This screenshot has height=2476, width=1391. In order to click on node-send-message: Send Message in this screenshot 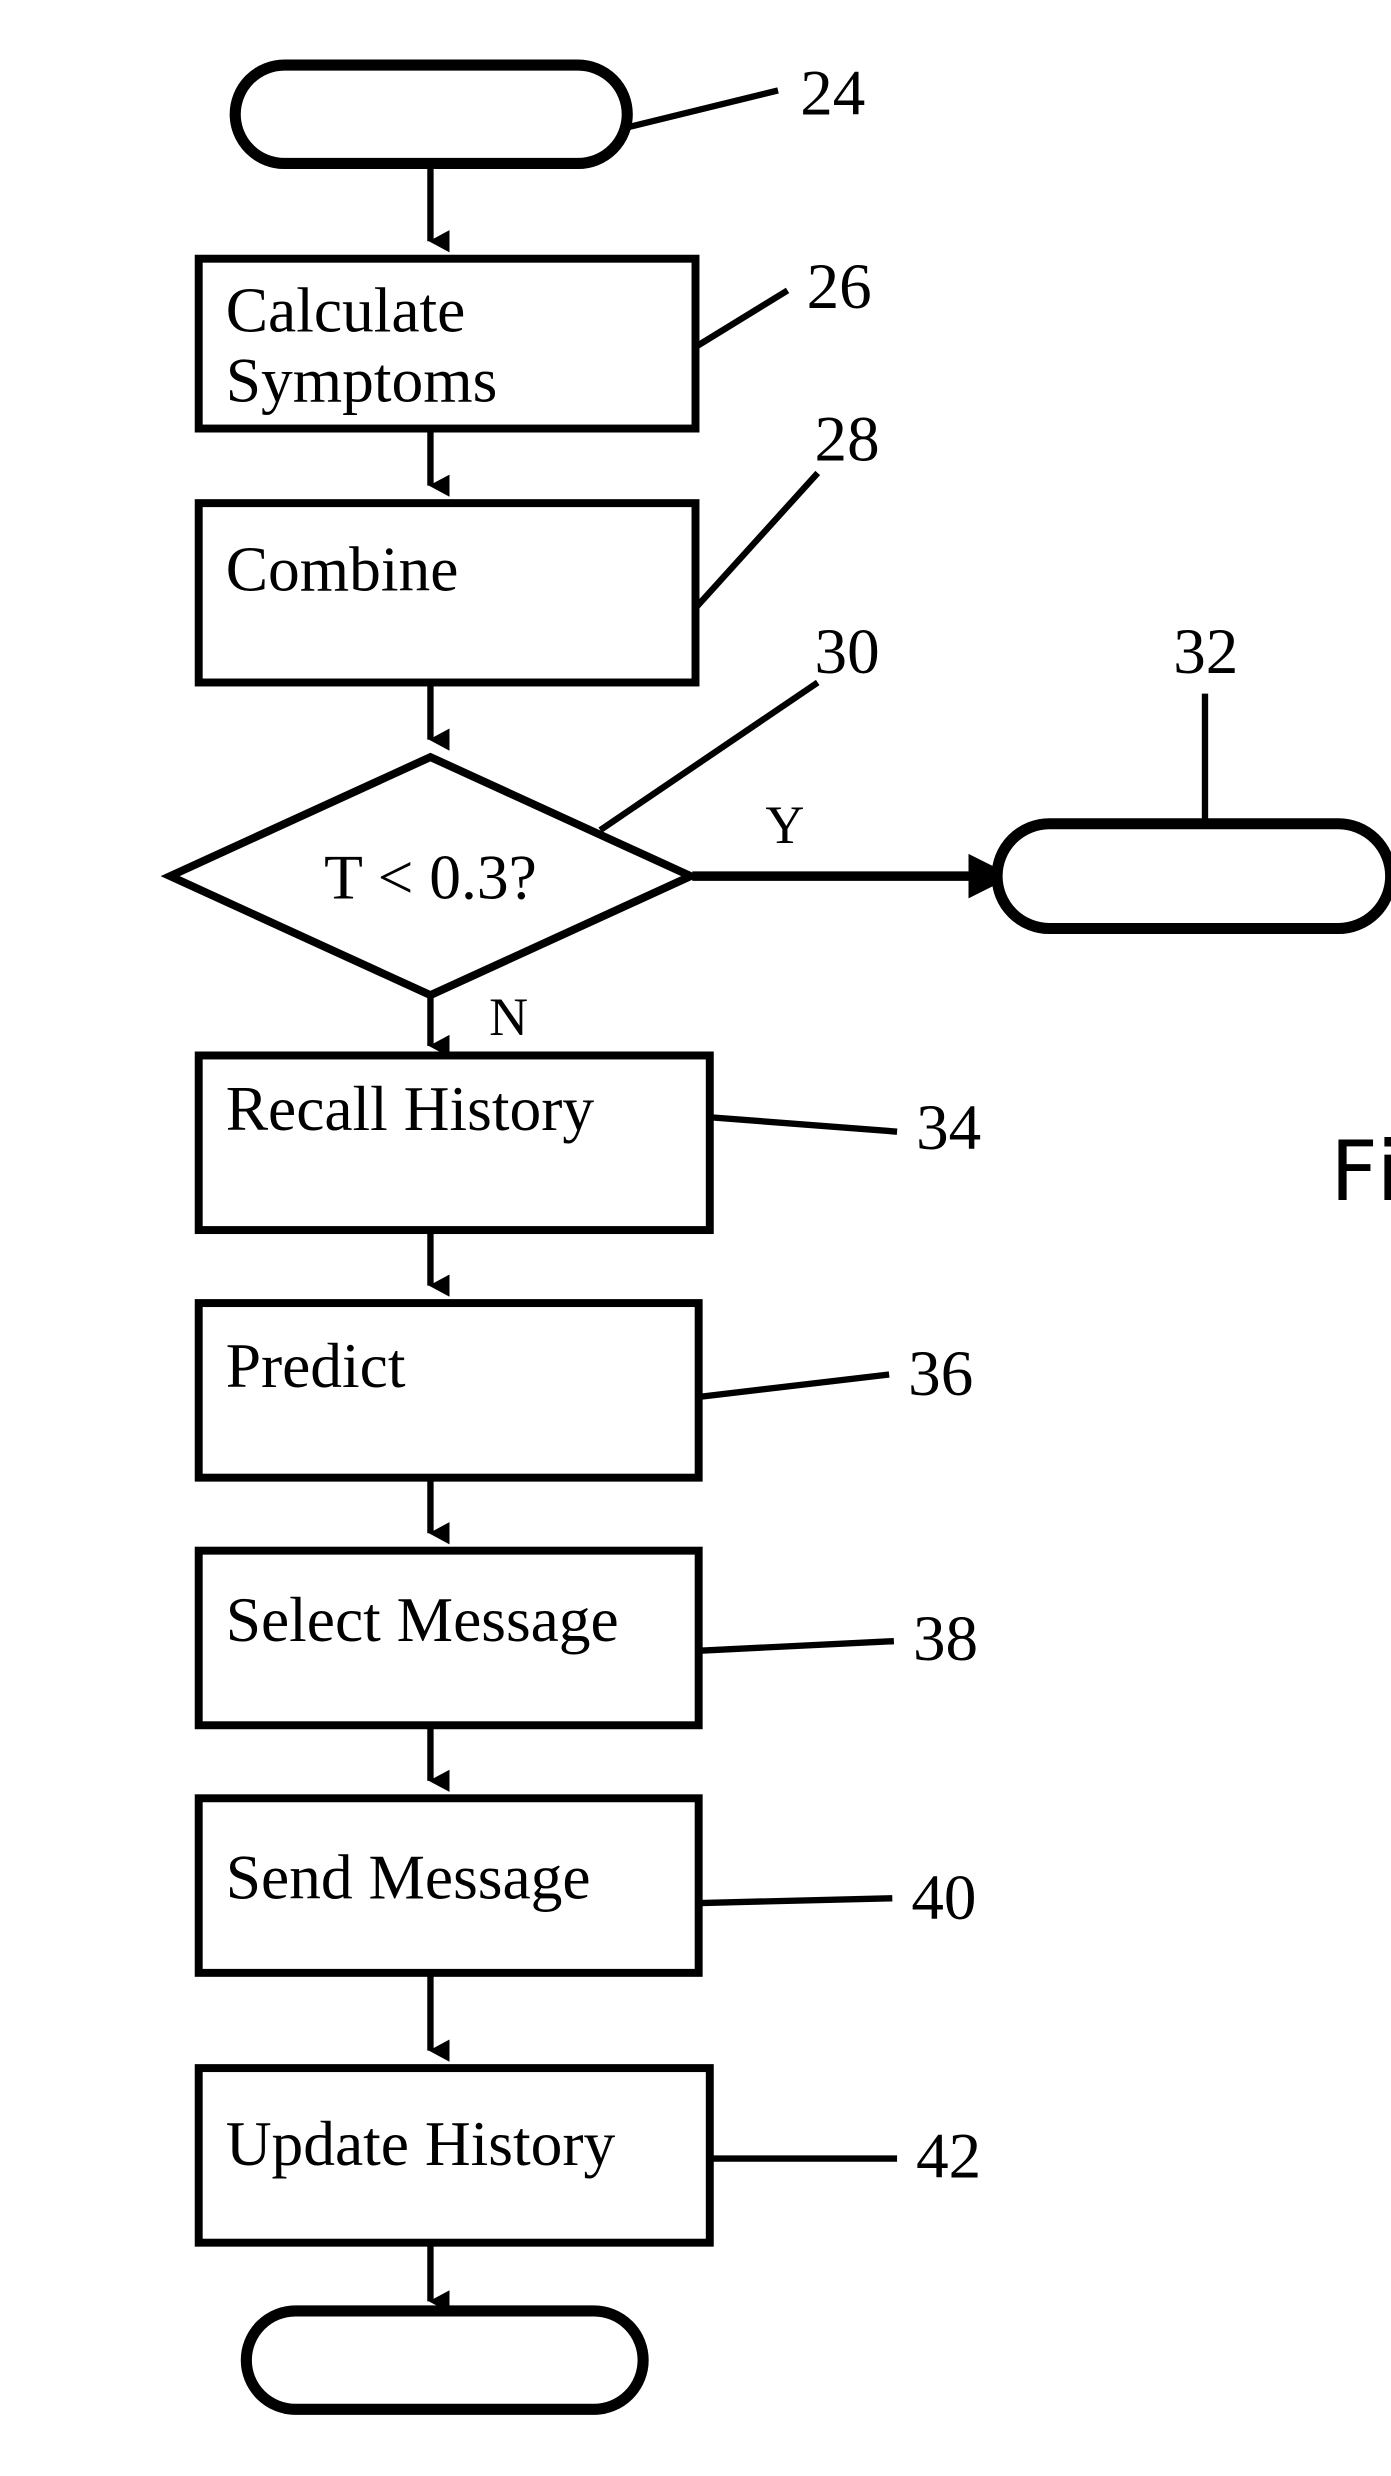, I will do `click(448, 1885)`.